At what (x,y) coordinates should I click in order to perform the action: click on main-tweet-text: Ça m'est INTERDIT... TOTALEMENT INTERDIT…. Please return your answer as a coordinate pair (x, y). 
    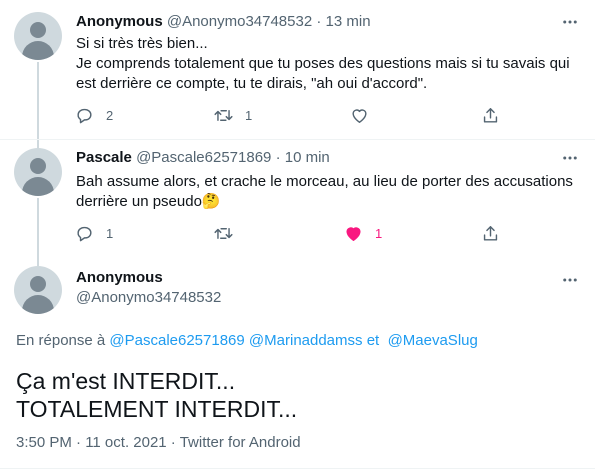
    Looking at the image, I should click on (156, 395).